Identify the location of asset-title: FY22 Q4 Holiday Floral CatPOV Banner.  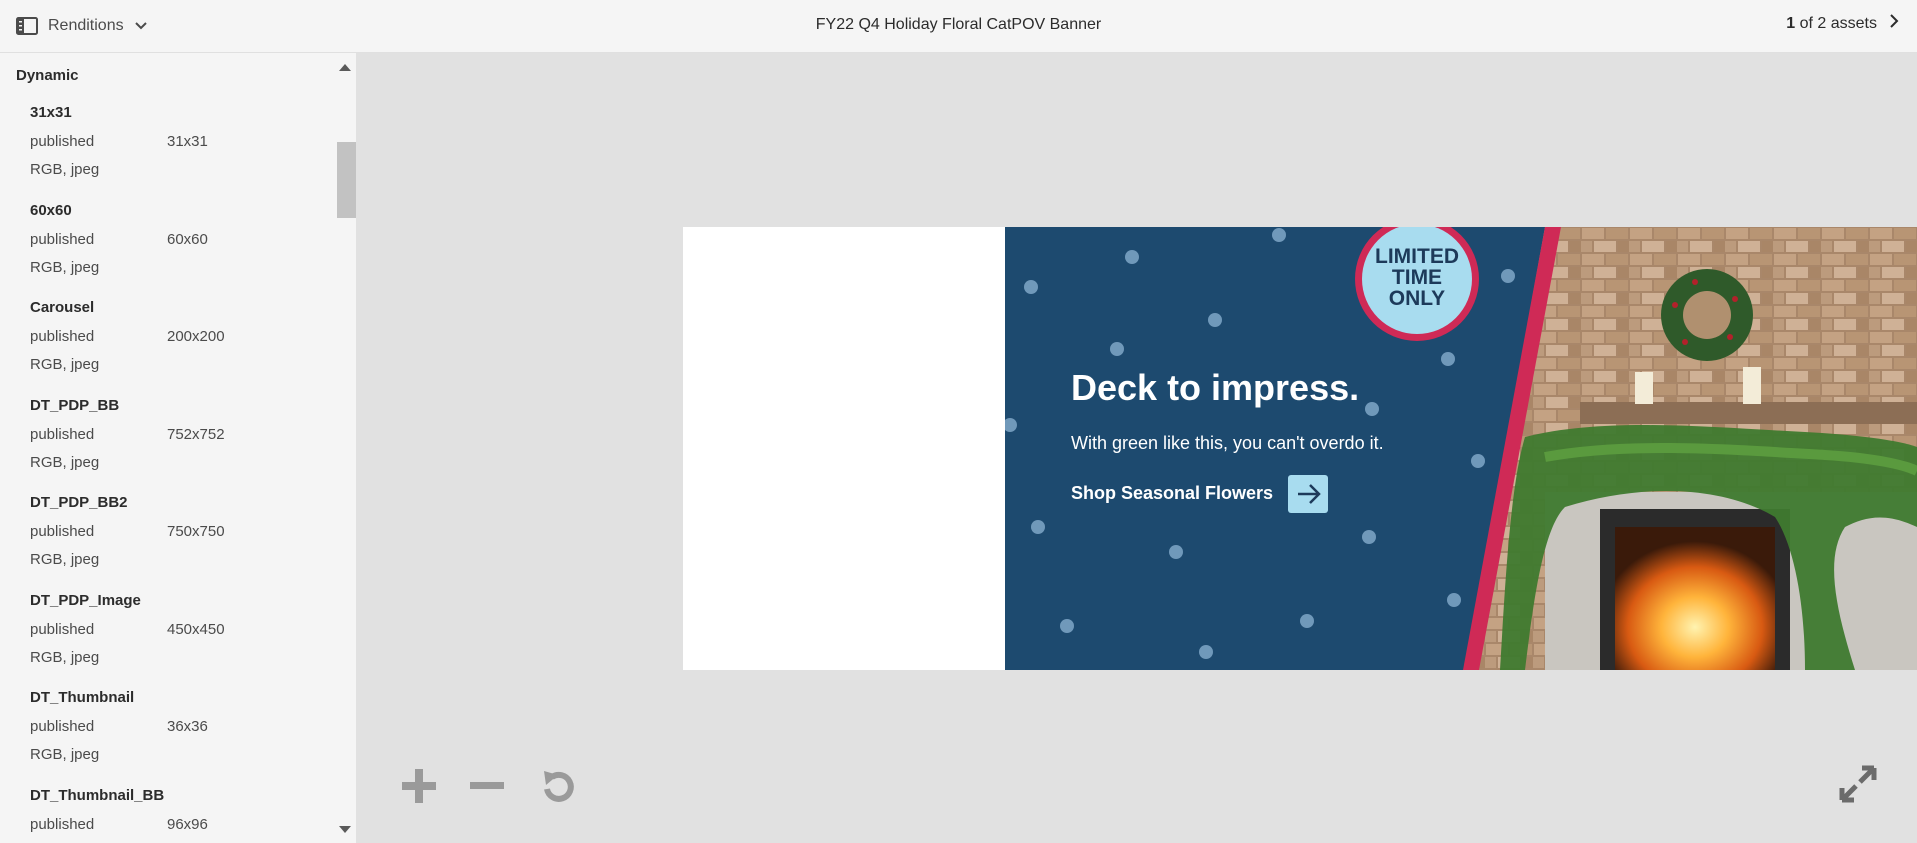
(958, 24).